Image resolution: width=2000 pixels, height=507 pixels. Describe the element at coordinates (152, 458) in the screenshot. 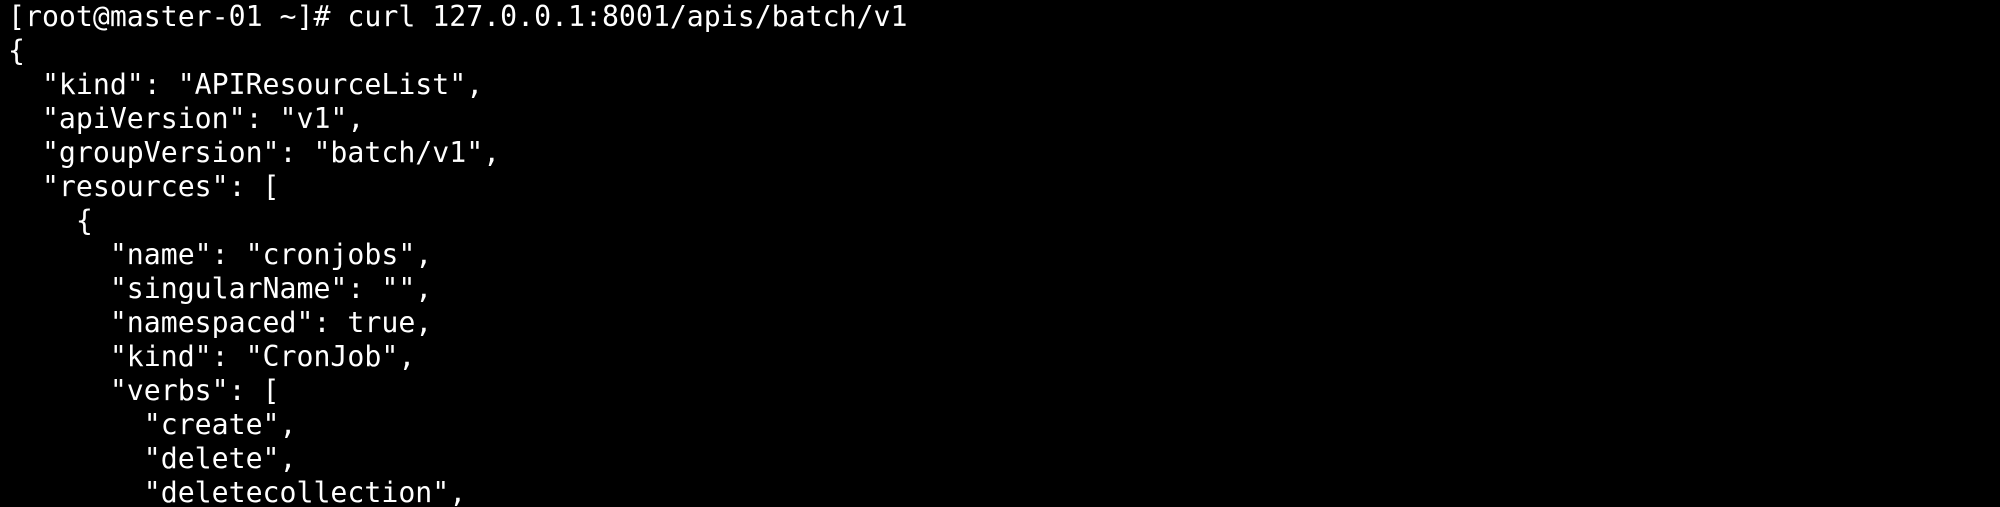

I see `output-line: "delete",` at that location.